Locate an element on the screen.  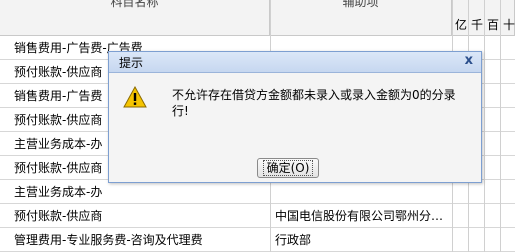
dialog-title: 提示 is located at coordinates (131, 63).